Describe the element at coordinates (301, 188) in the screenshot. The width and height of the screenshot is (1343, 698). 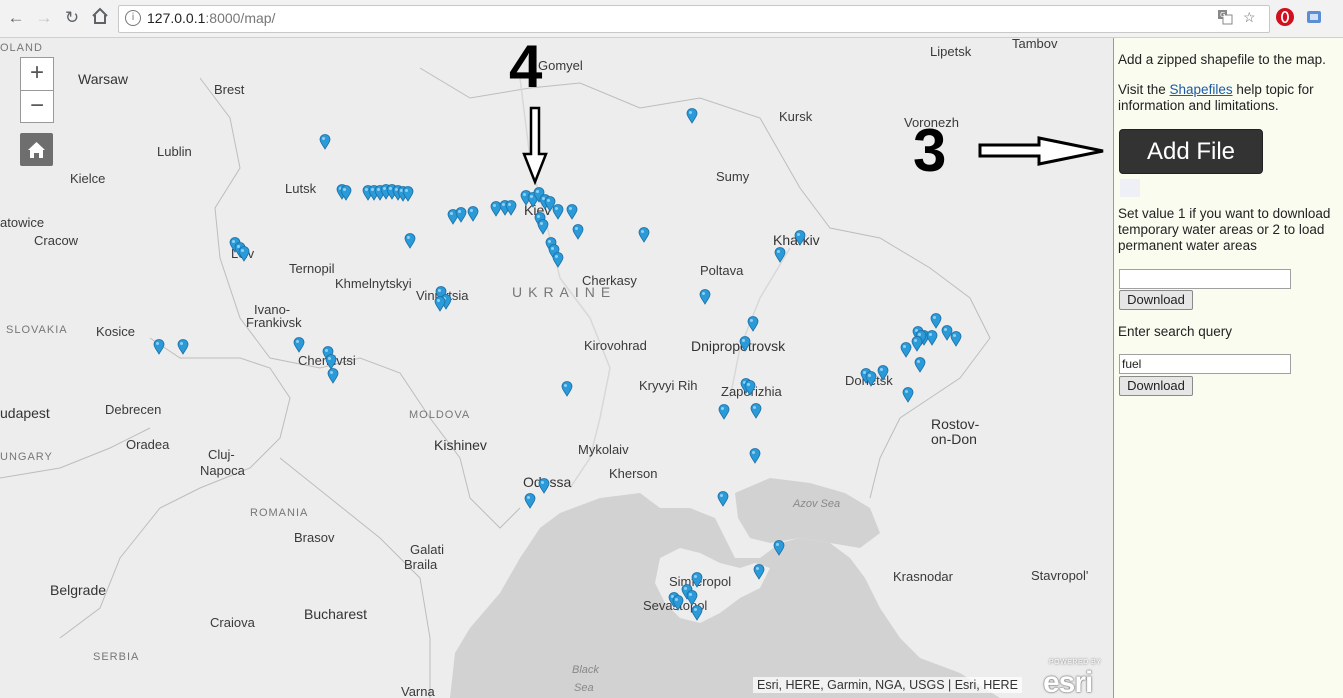
I see `map-label-lutsk: Lutsk` at that location.